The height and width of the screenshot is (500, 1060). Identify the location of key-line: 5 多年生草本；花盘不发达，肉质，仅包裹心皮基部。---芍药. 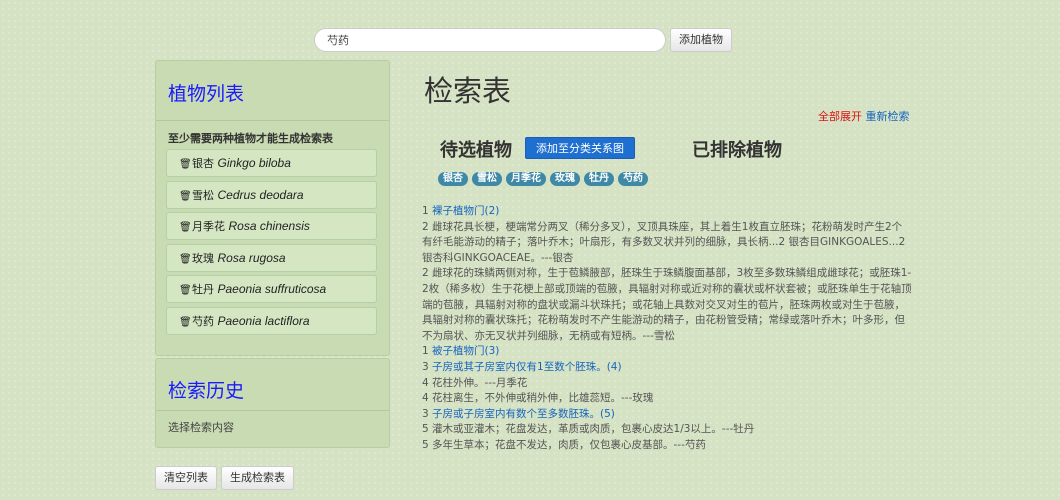
(667, 446).